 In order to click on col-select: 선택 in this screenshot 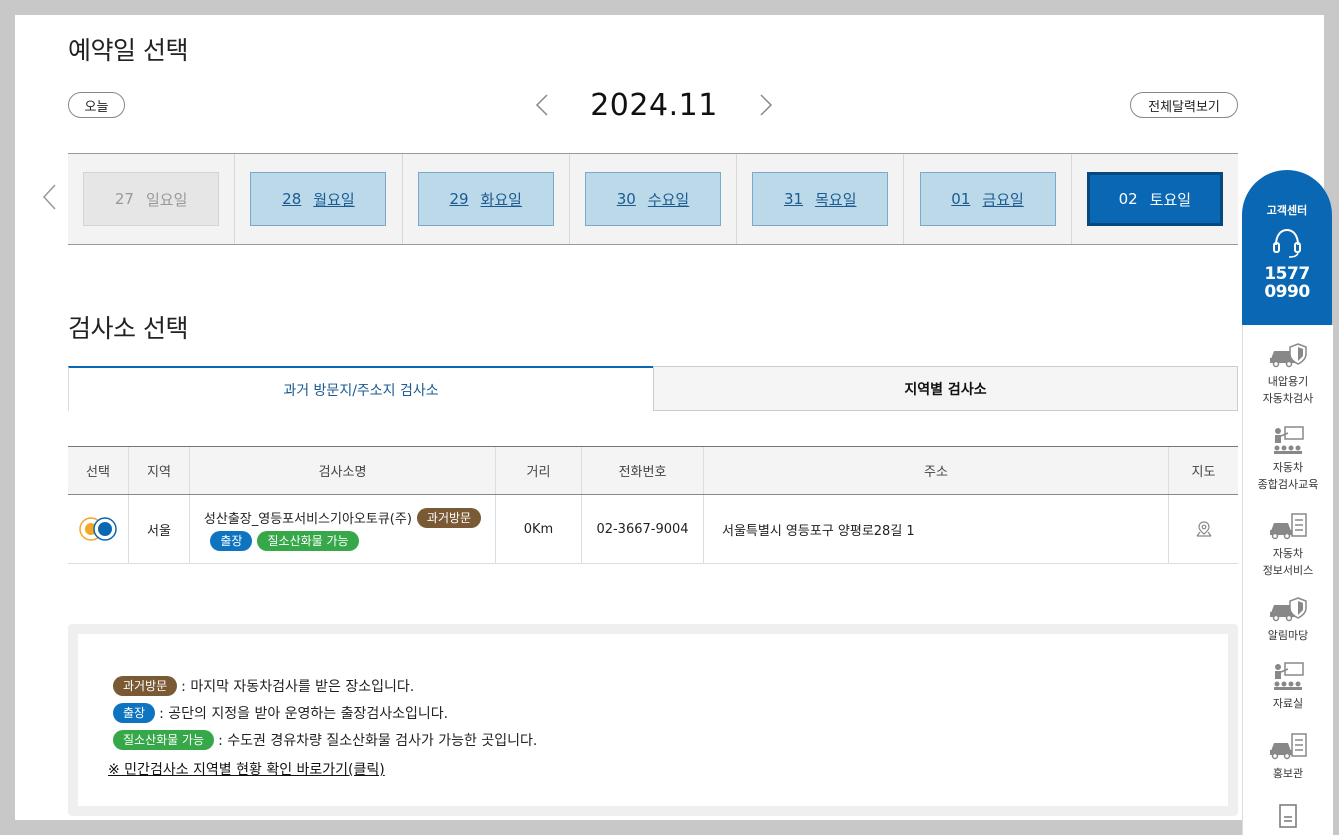, I will do `click(98, 470)`.